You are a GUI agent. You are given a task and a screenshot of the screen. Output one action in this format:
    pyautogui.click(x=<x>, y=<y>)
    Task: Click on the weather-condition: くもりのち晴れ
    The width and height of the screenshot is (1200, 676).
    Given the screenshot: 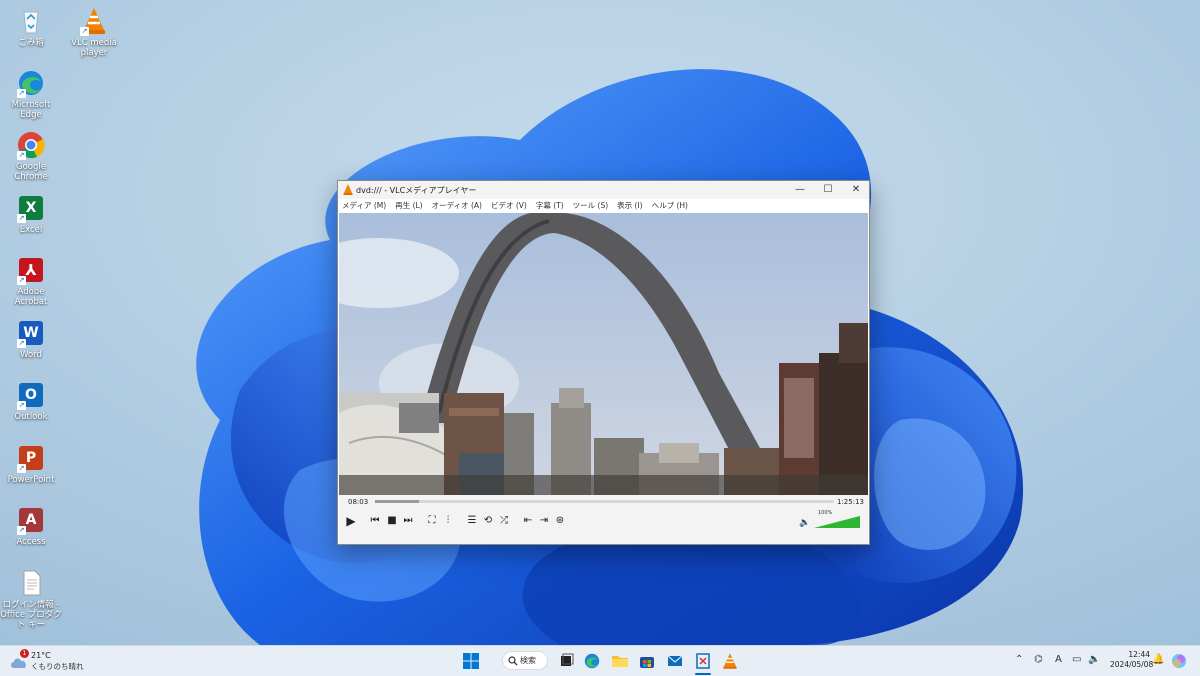 What is the action you would take?
    pyautogui.click(x=57, y=666)
    